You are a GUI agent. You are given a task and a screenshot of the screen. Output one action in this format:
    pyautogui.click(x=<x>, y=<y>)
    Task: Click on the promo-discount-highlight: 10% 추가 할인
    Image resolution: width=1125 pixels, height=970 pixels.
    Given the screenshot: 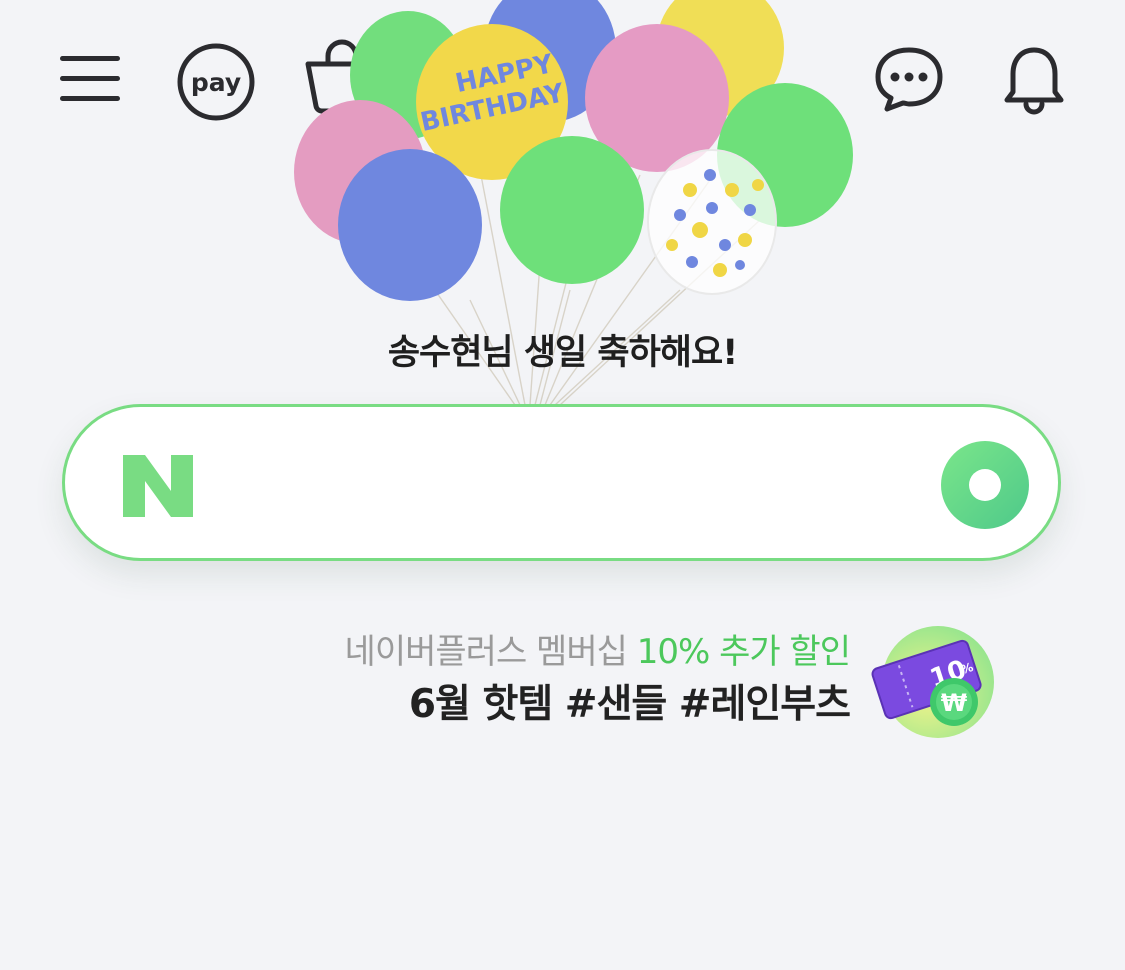 What is the action you would take?
    pyautogui.click(x=743, y=652)
    